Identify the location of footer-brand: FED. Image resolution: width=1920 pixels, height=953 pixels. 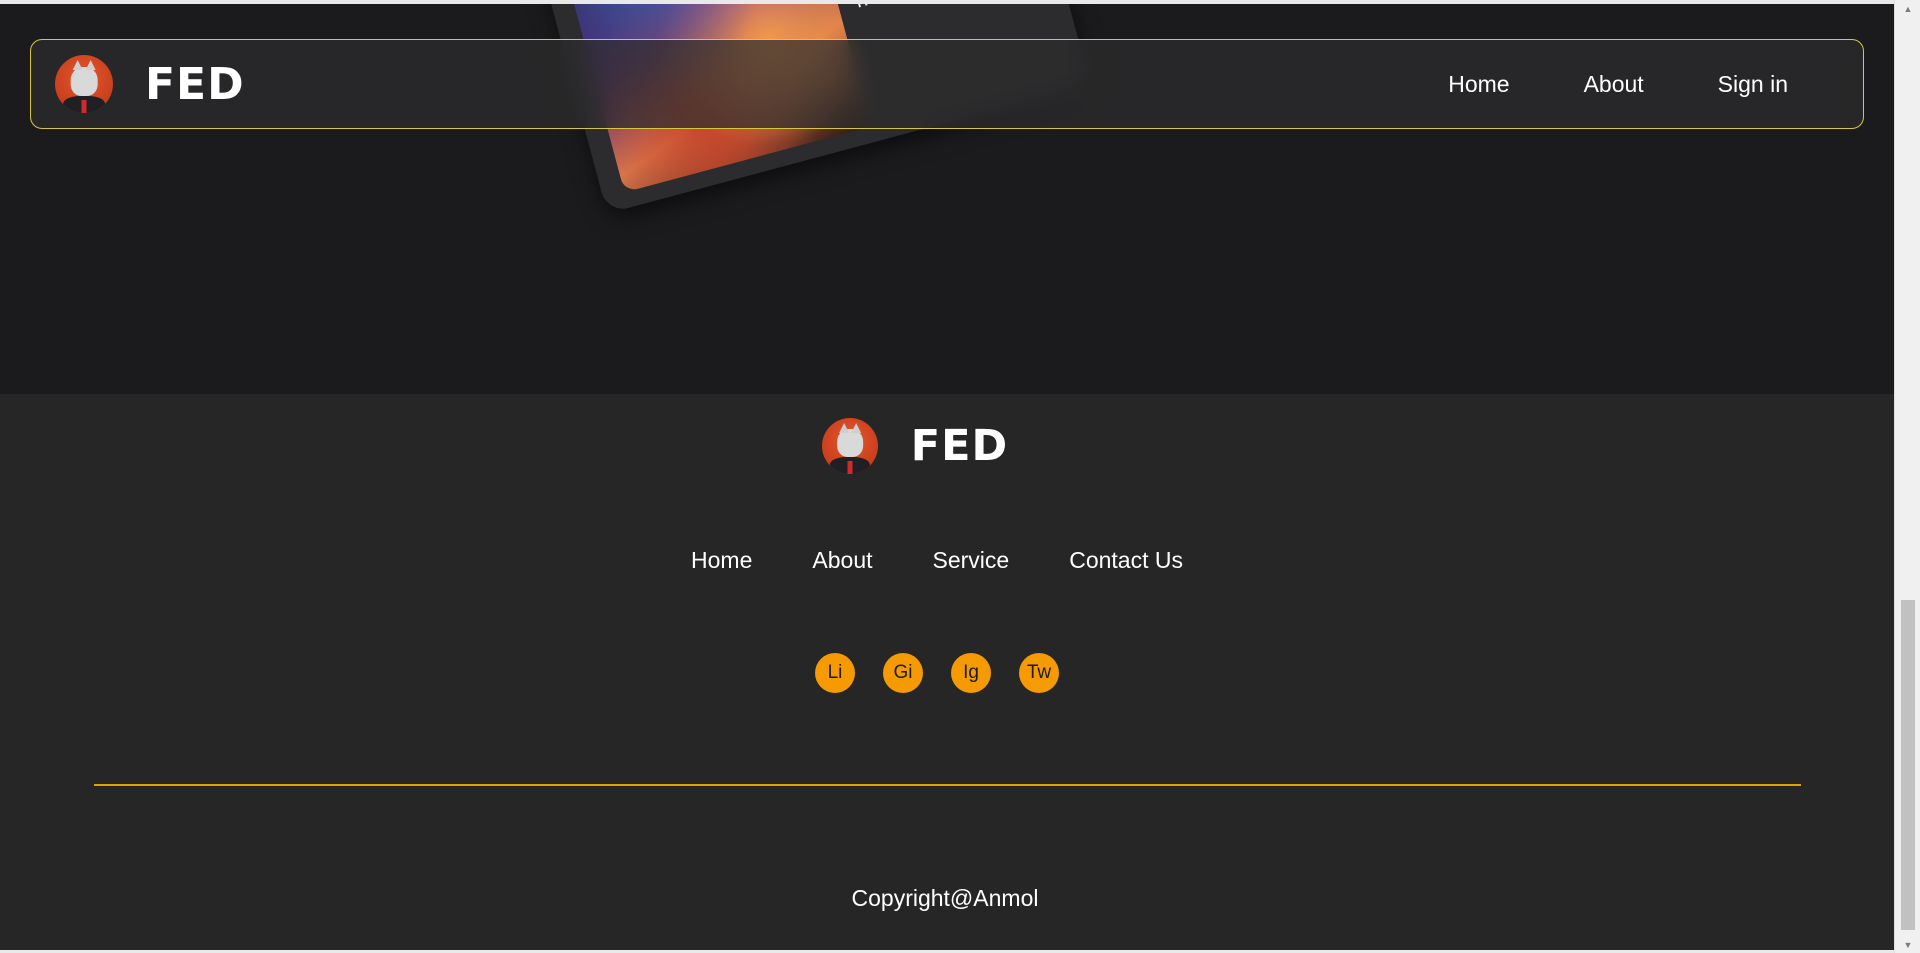
(947, 446).